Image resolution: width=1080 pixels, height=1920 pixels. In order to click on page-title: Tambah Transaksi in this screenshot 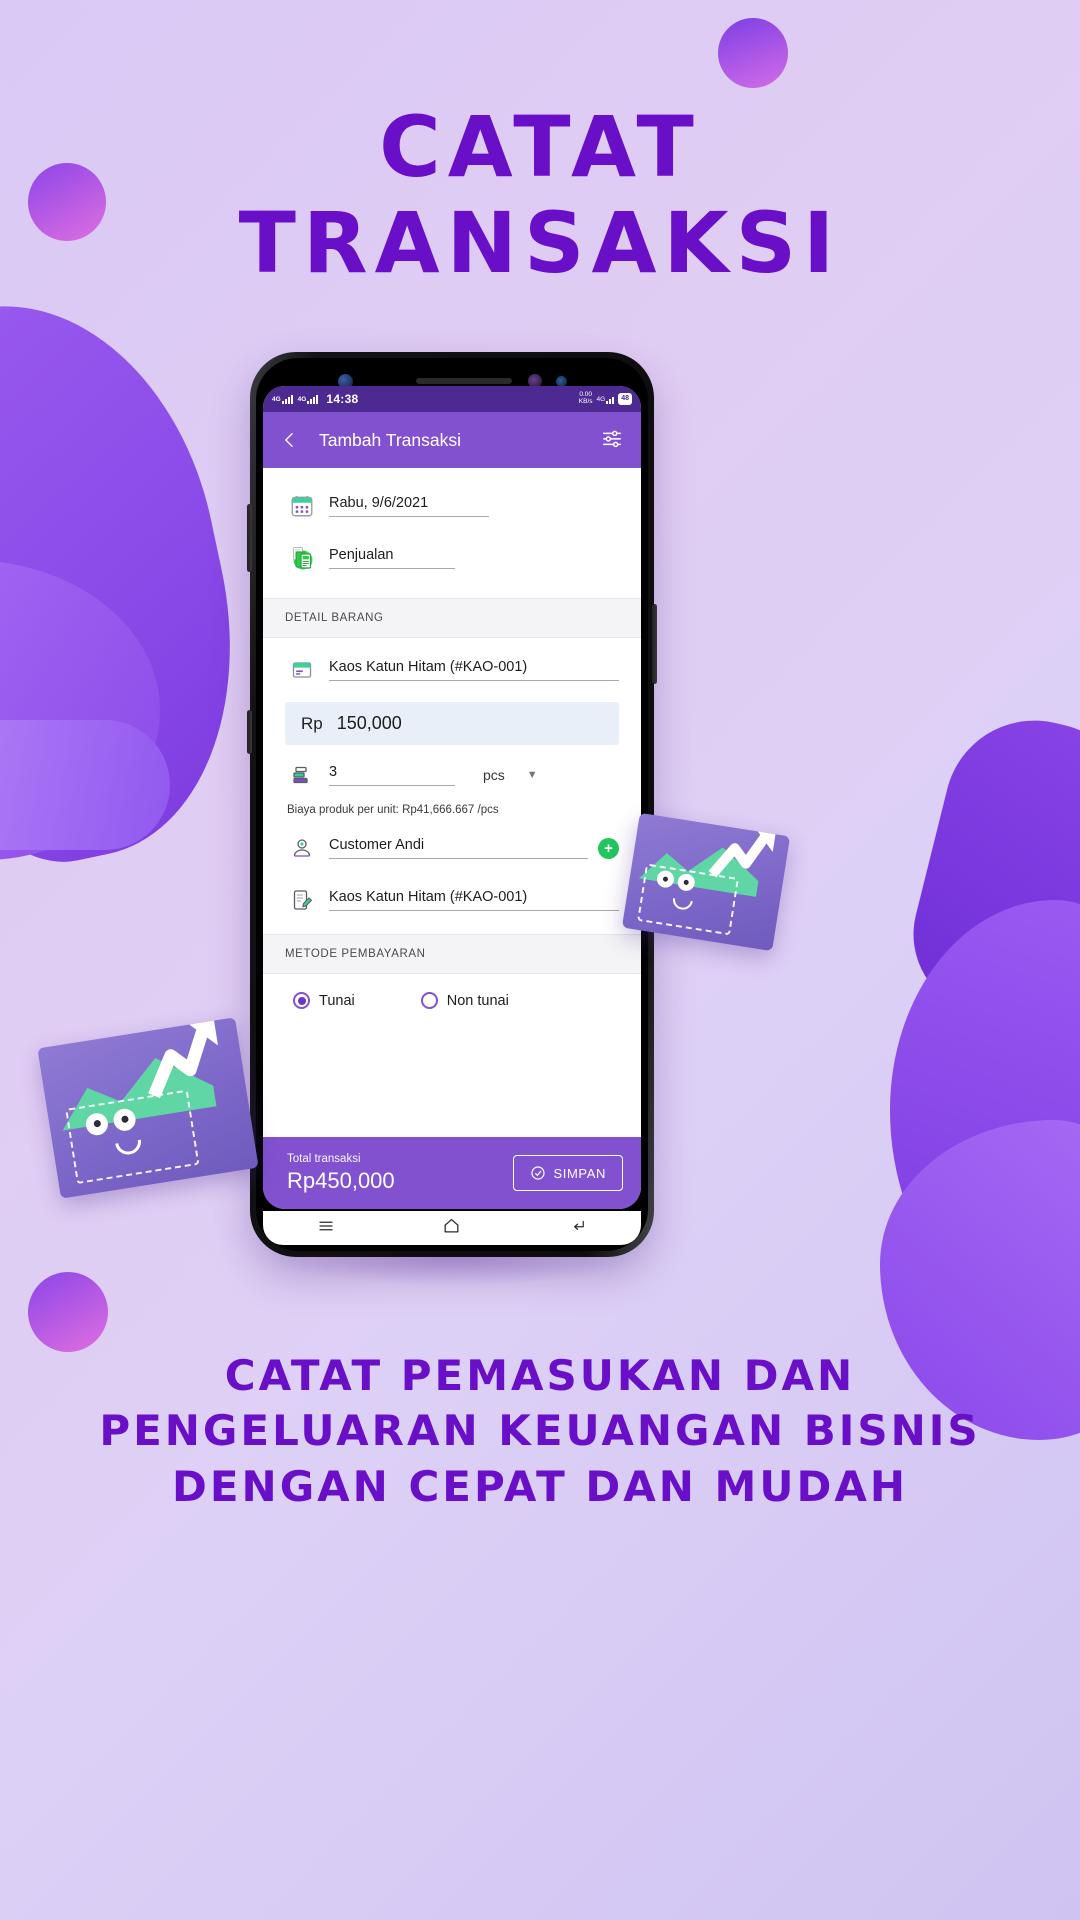, I will do `click(390, 439)`.